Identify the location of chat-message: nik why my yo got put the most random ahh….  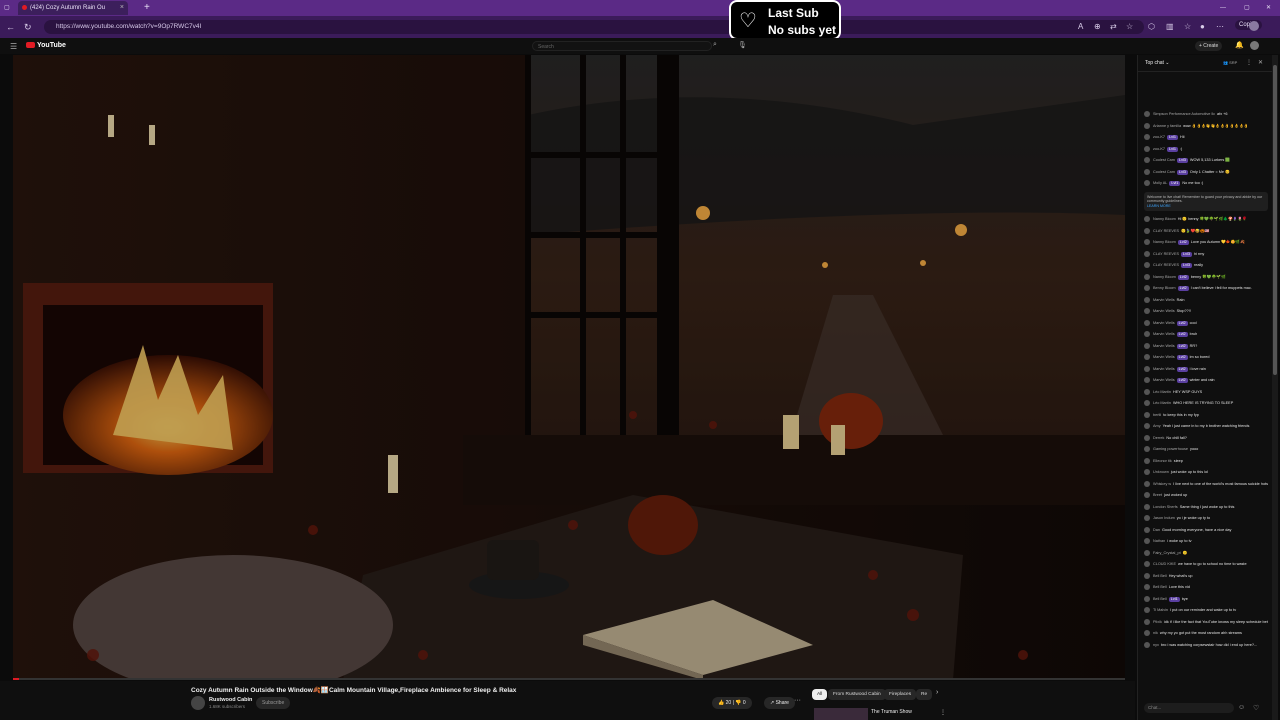
(1206, 633).